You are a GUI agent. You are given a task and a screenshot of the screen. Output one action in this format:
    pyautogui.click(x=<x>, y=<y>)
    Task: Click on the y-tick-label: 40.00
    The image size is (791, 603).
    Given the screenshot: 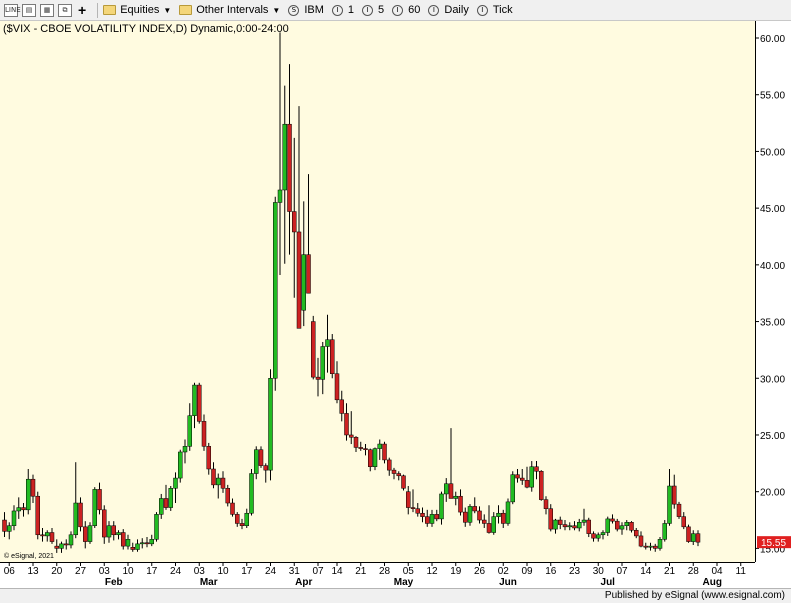 What is the action you would take?
    pyautogui.click(x=772, y=266)
    